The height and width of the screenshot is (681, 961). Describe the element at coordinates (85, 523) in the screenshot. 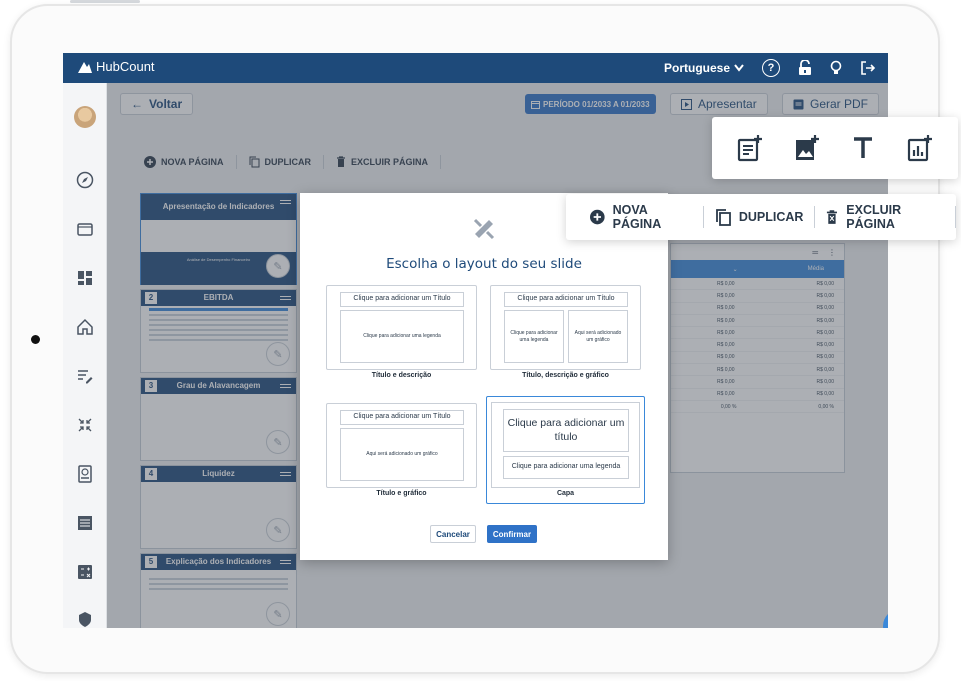

I see `spreadsheet-icon` at that location.